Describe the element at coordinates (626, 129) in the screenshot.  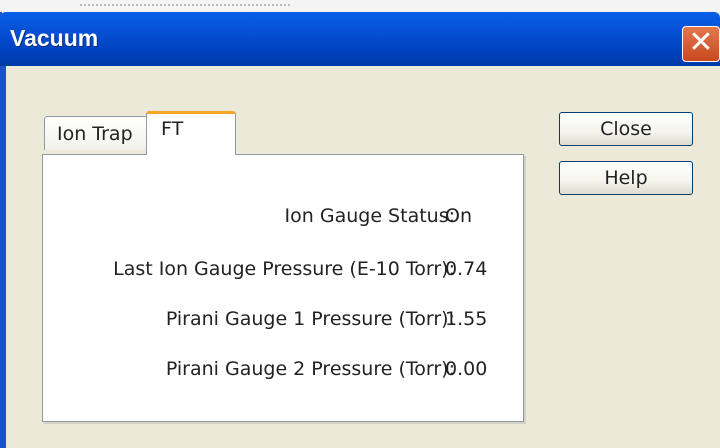
I see `close-button: Close` at that location.